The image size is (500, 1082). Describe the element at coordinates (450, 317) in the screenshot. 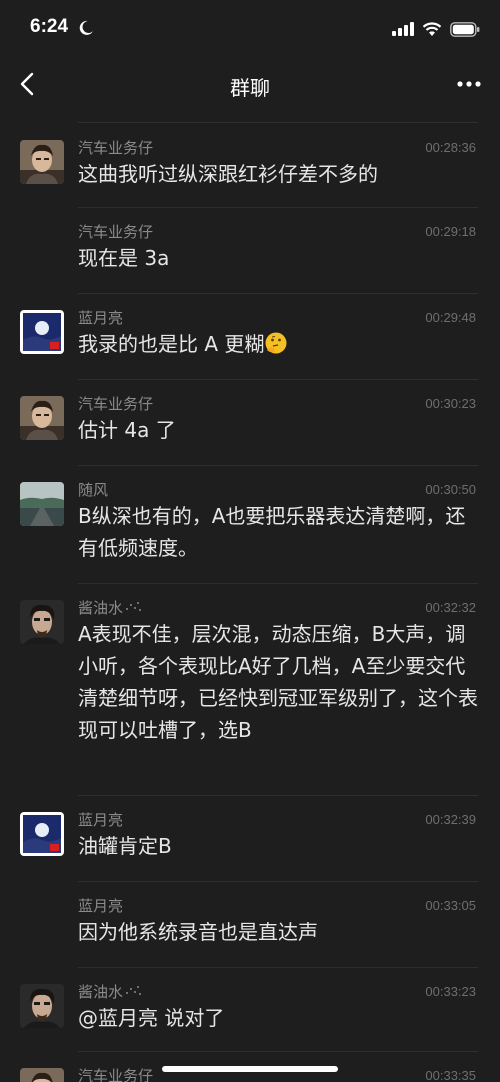

I see `message-time: 00:29:48` at that location.